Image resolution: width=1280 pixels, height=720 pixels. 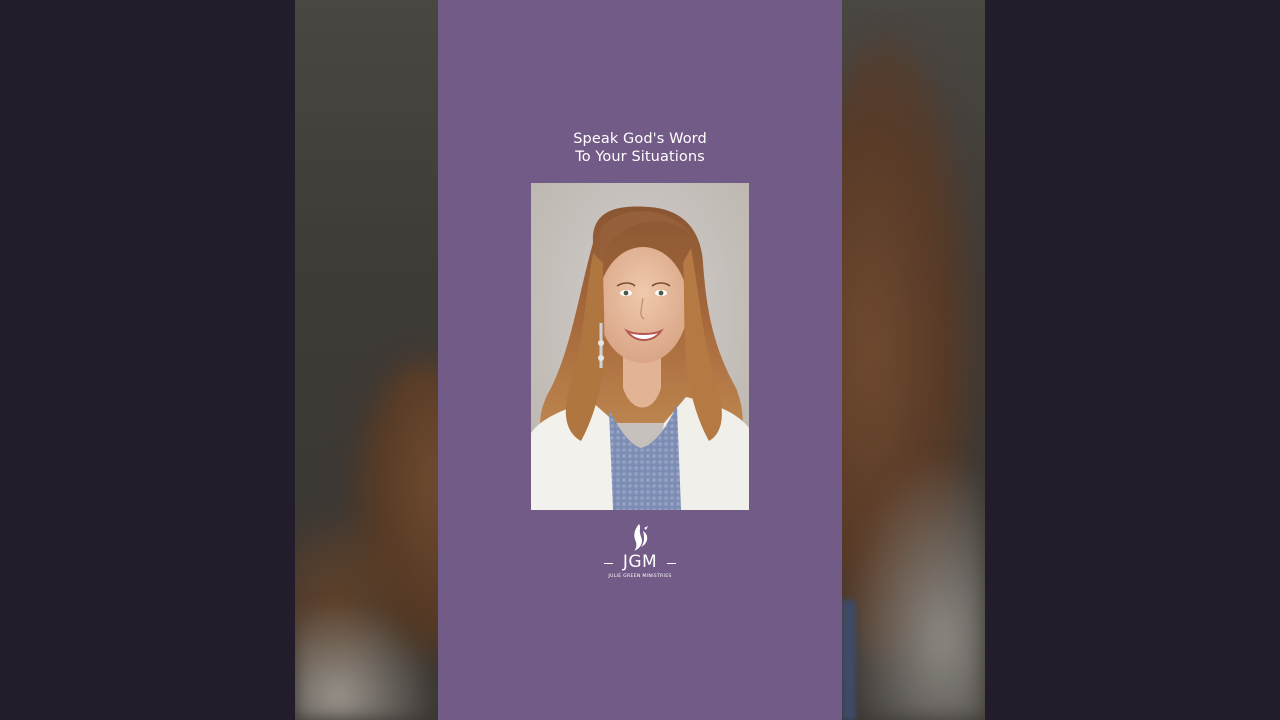 What do you see at coordinates (640, 537) in the screenshot?
I see `flame-dove-icon` at bounding box center [640, 537].